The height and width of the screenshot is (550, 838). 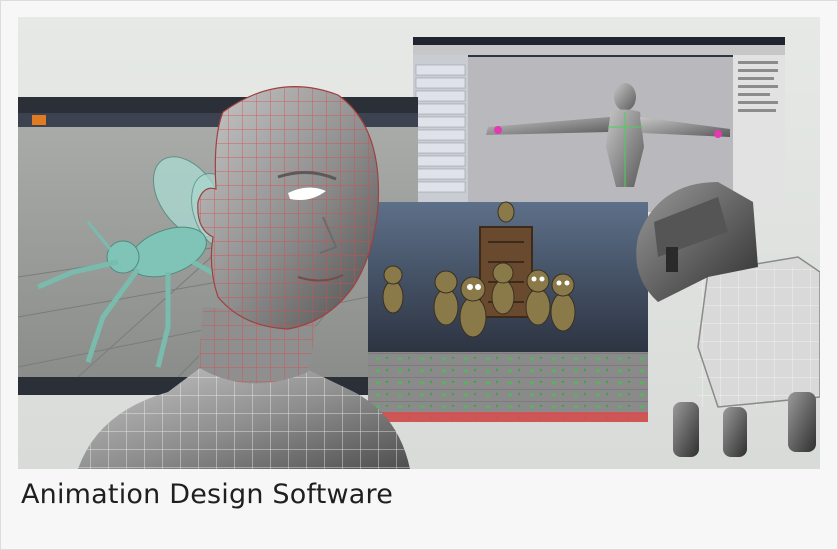 I want to click on scene-viewport, so click(x=508, y=311).